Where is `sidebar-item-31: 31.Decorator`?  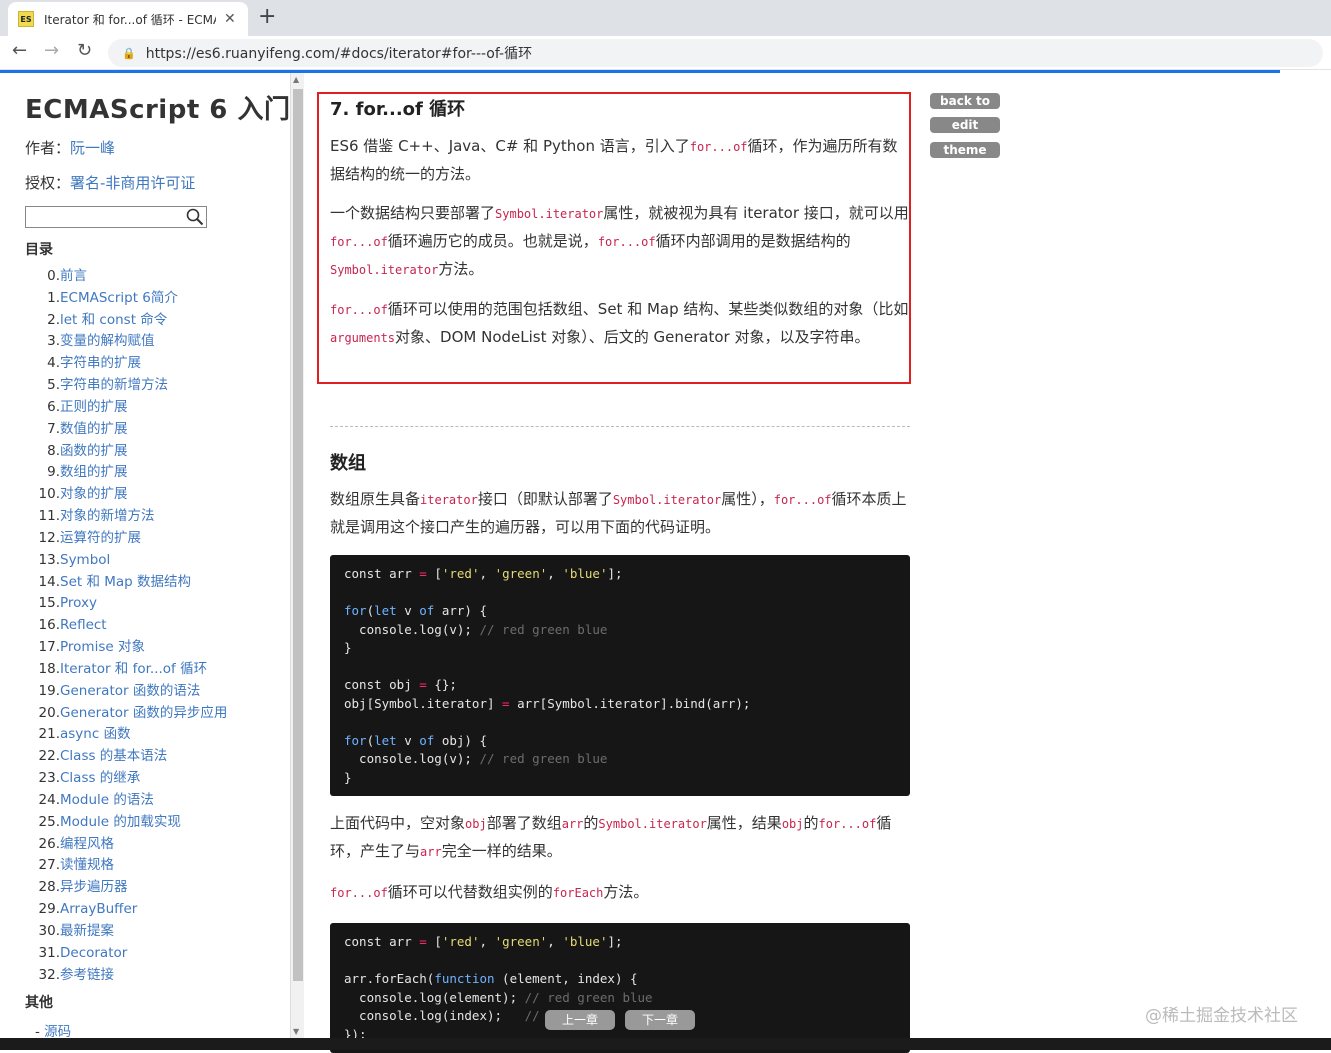 sidebar-item-31: 31.Decorator is located at coordinates (145, 954).